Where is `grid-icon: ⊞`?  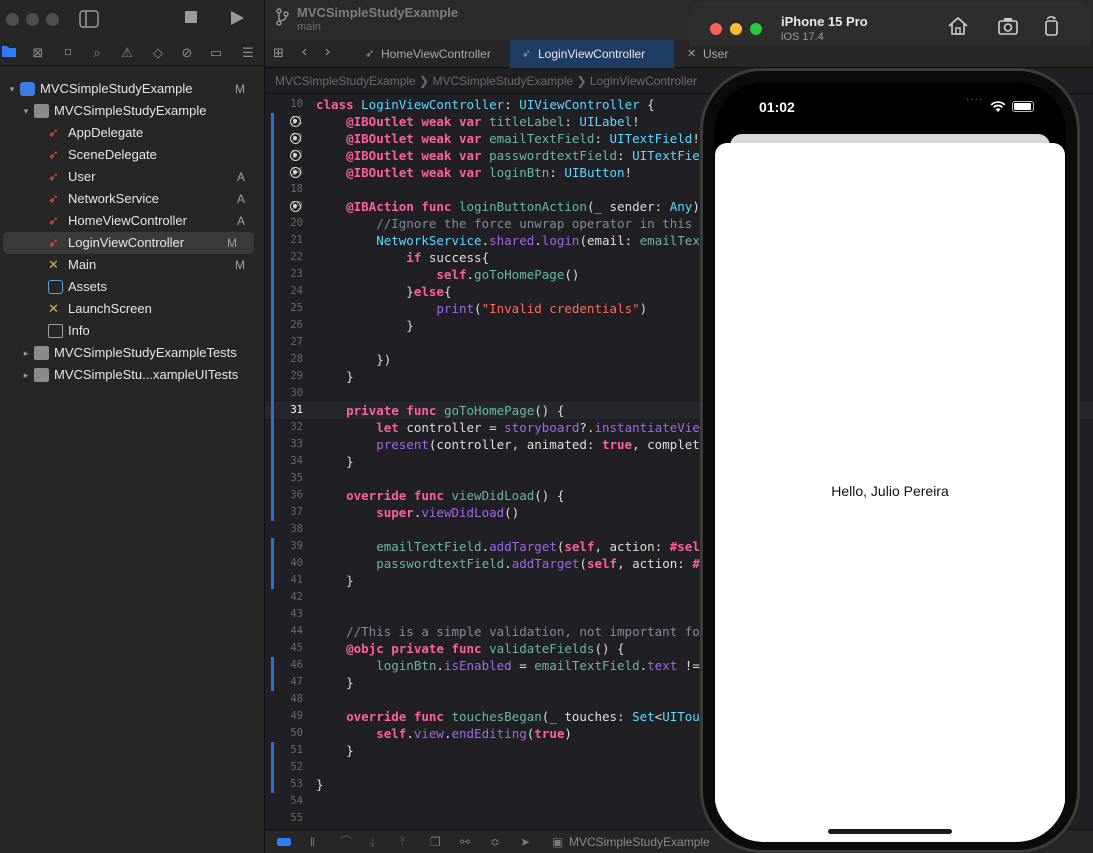
grid-icon: ⊞ is located at coordinates (278, 53).